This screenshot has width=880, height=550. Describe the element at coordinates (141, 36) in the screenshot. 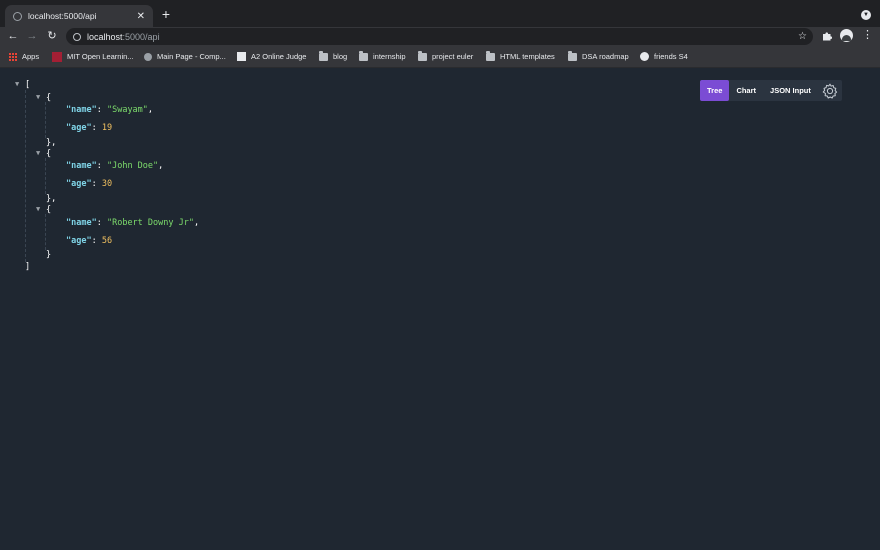

I see `url-path: :5000/api` at that location.